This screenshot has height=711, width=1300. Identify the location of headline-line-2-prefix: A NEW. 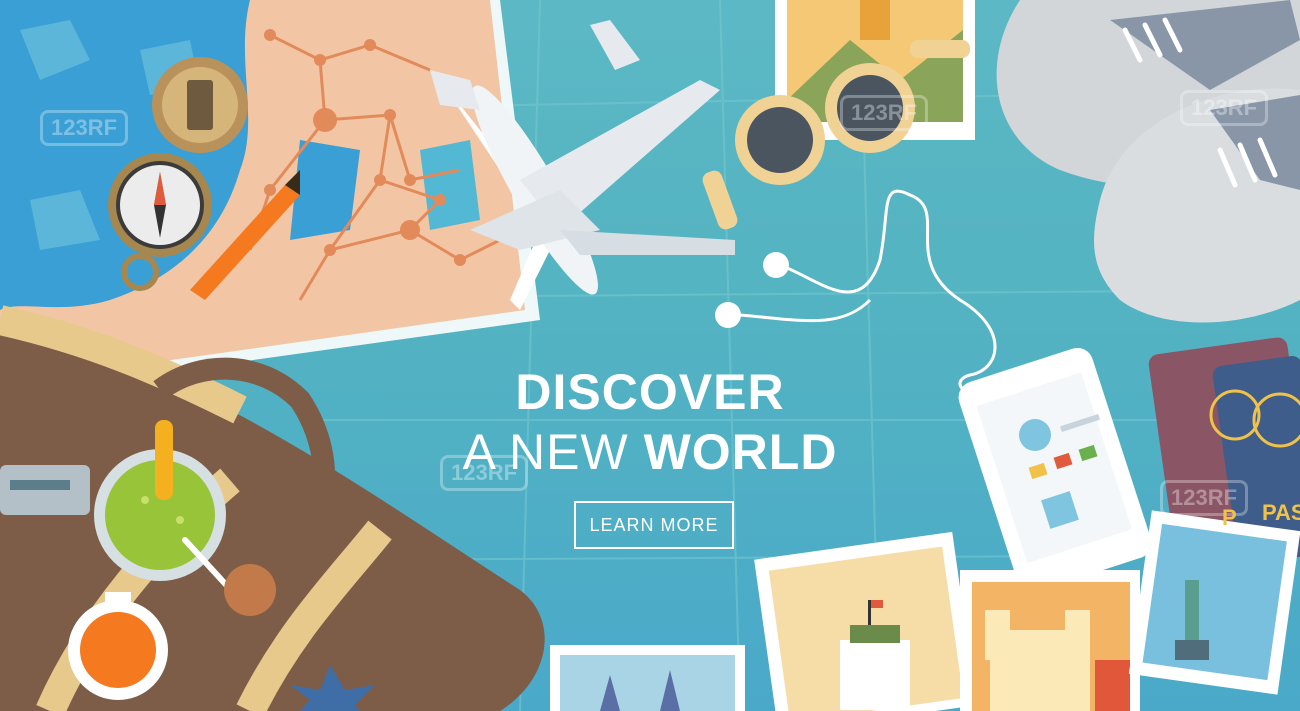
(553, 452).